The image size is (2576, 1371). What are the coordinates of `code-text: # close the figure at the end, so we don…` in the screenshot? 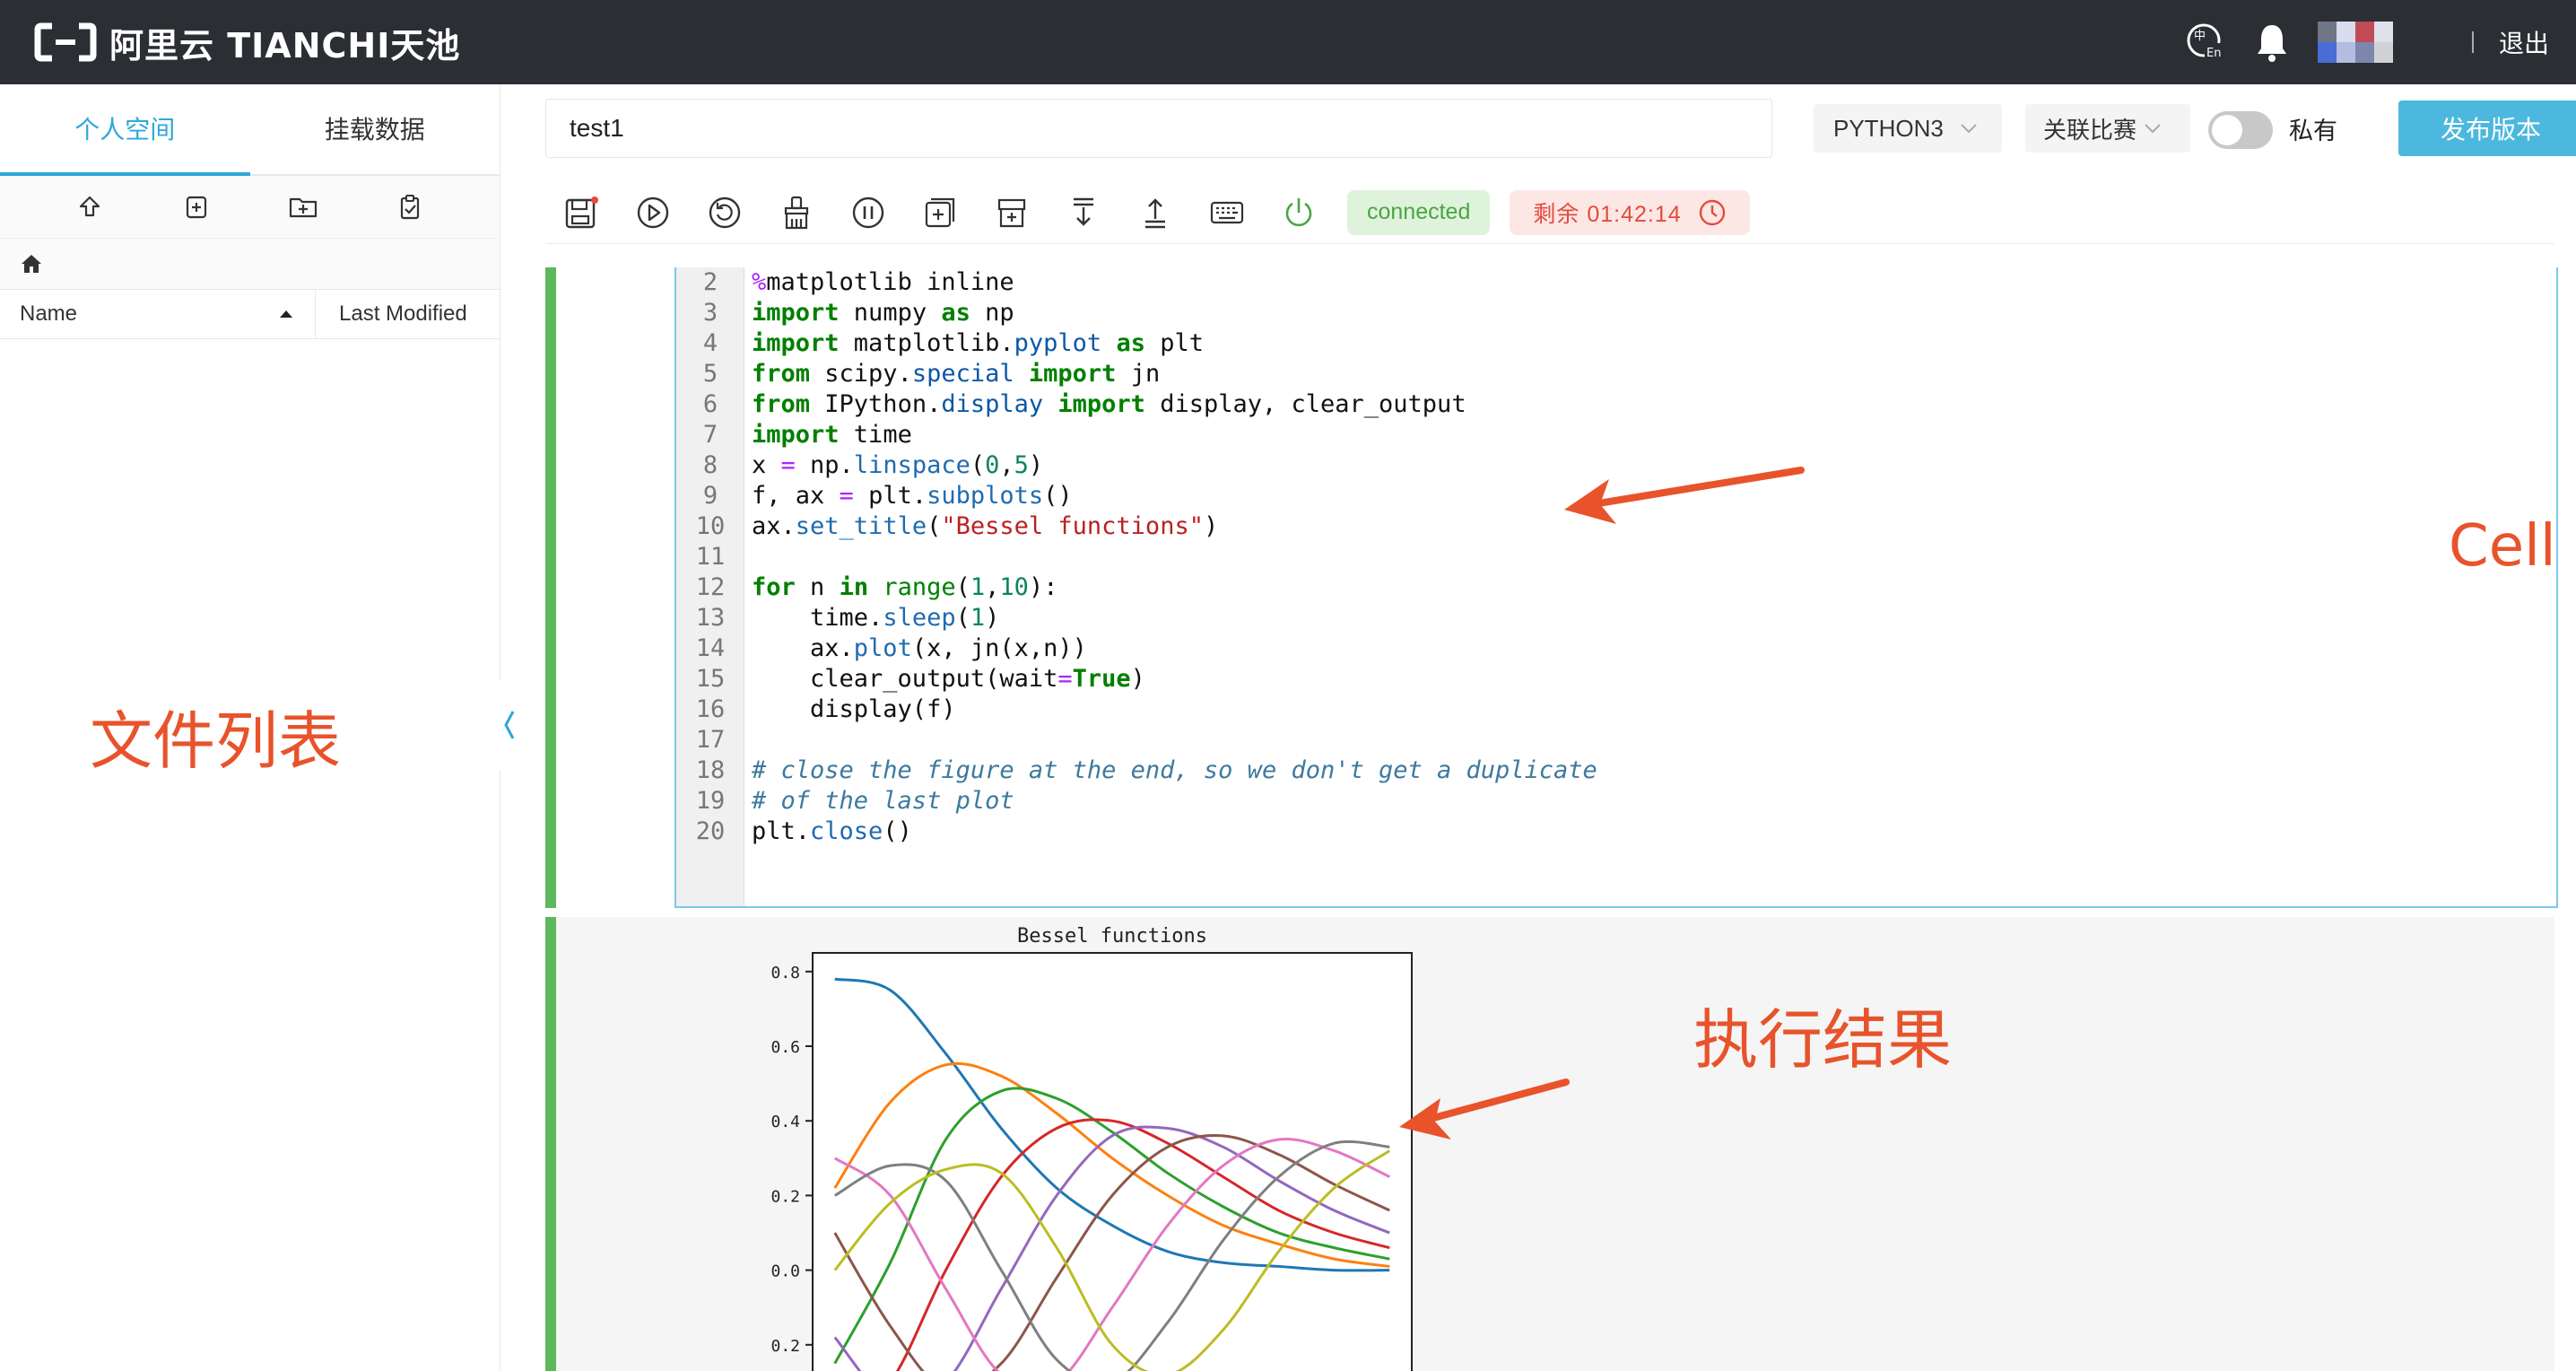 It's located at (1174, 770).